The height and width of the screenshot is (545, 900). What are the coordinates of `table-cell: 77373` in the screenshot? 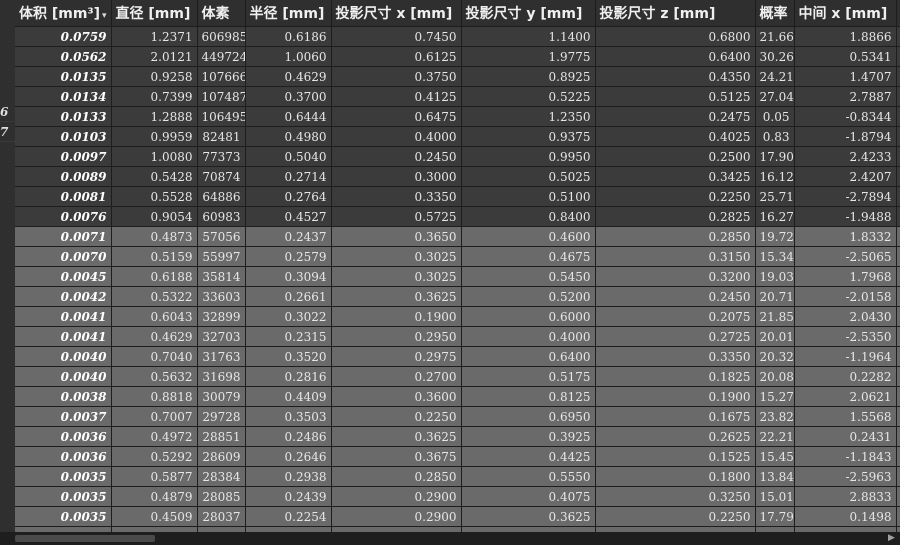 It's located at (221, 156).